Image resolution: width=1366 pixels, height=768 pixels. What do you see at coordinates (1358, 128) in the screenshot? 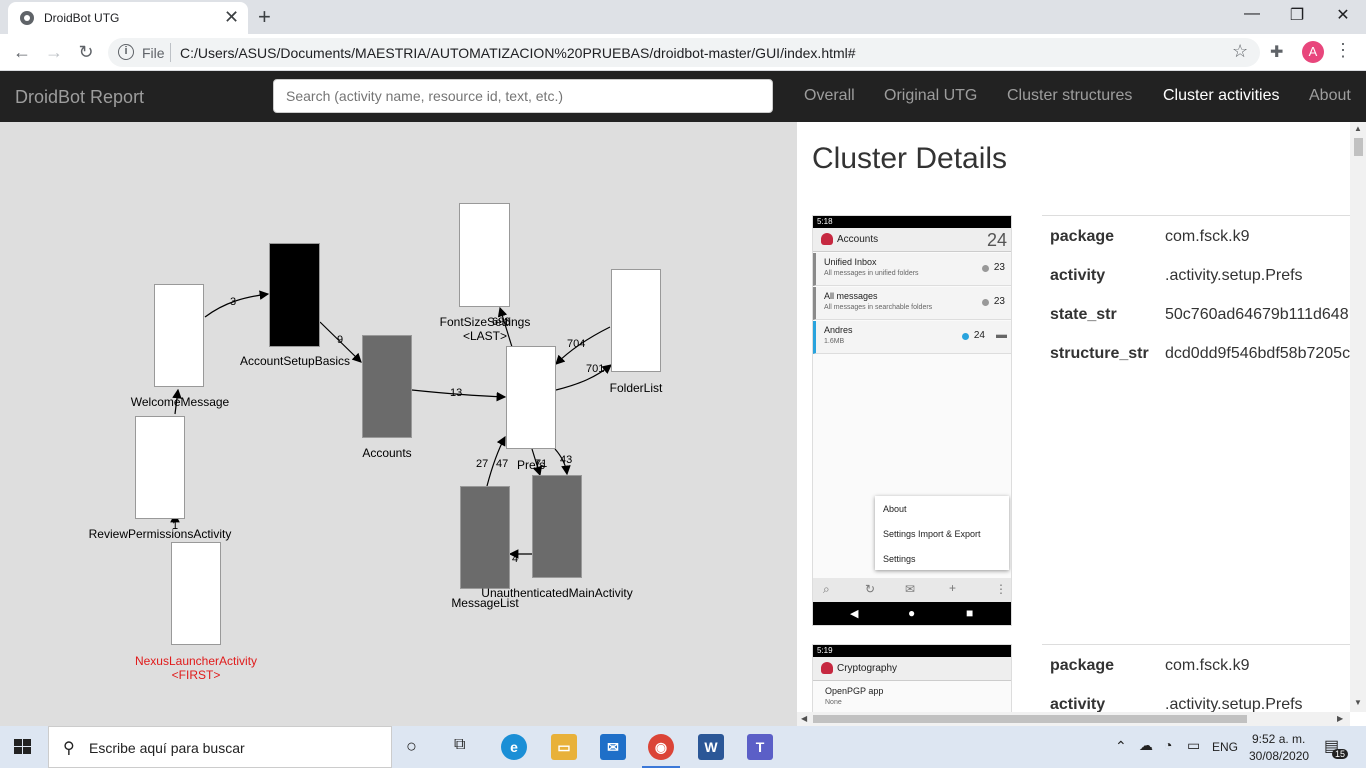
I see `scroll-up-icon: ▲` at bounding box center [1358, 128].